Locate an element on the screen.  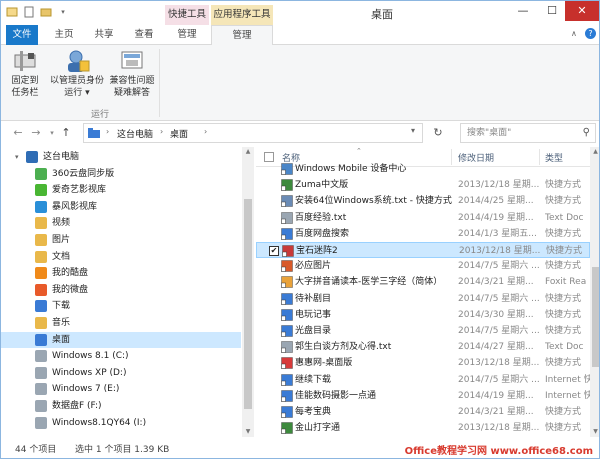
row-checkbox: ✔ is located at coordinates (274, 251).